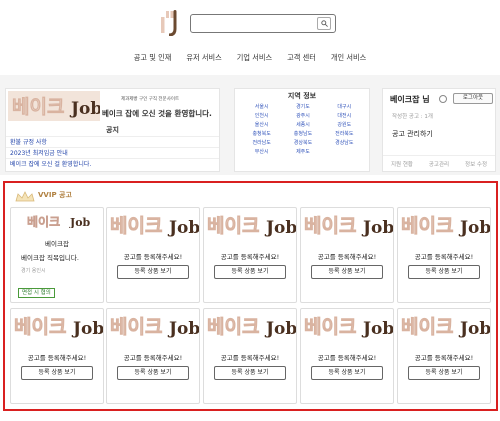 Image resolution: width=500 pixels, height=421 pixels. What do you see at coordinates (412, 117) in the screenshot?
I see `posted-count: 작성한 공고 : 1개` at bounding box center [412, 117].